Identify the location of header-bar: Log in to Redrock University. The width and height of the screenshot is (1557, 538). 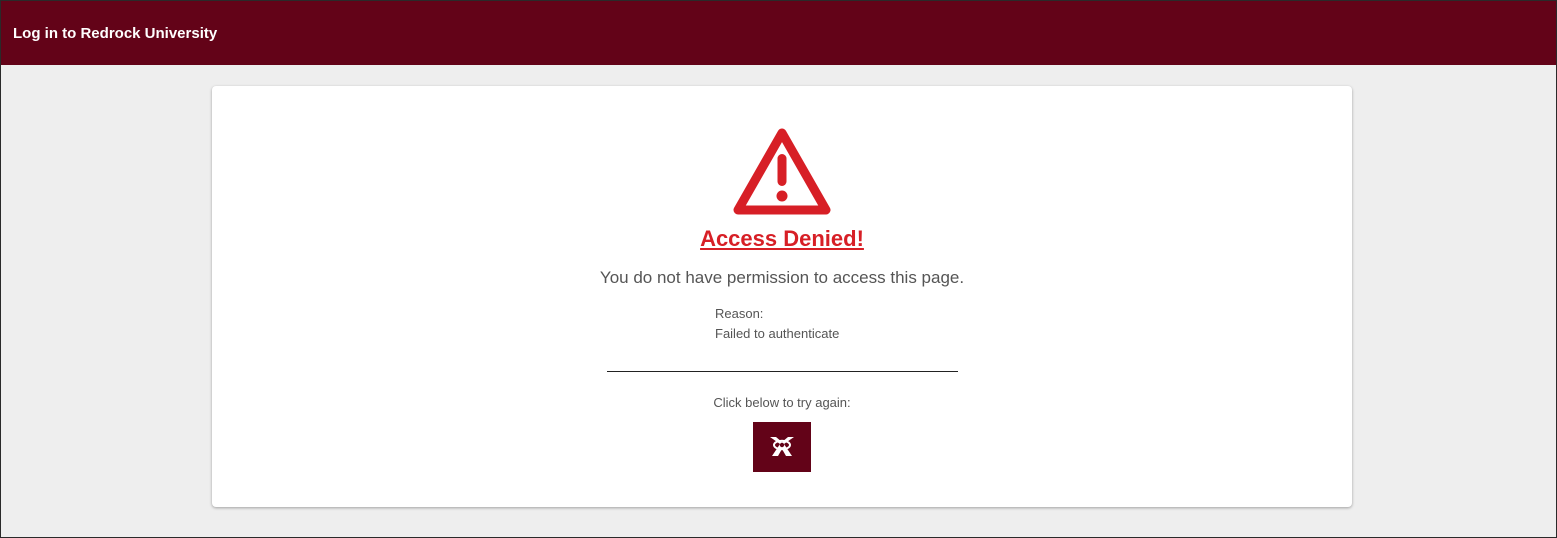
(778, 33).